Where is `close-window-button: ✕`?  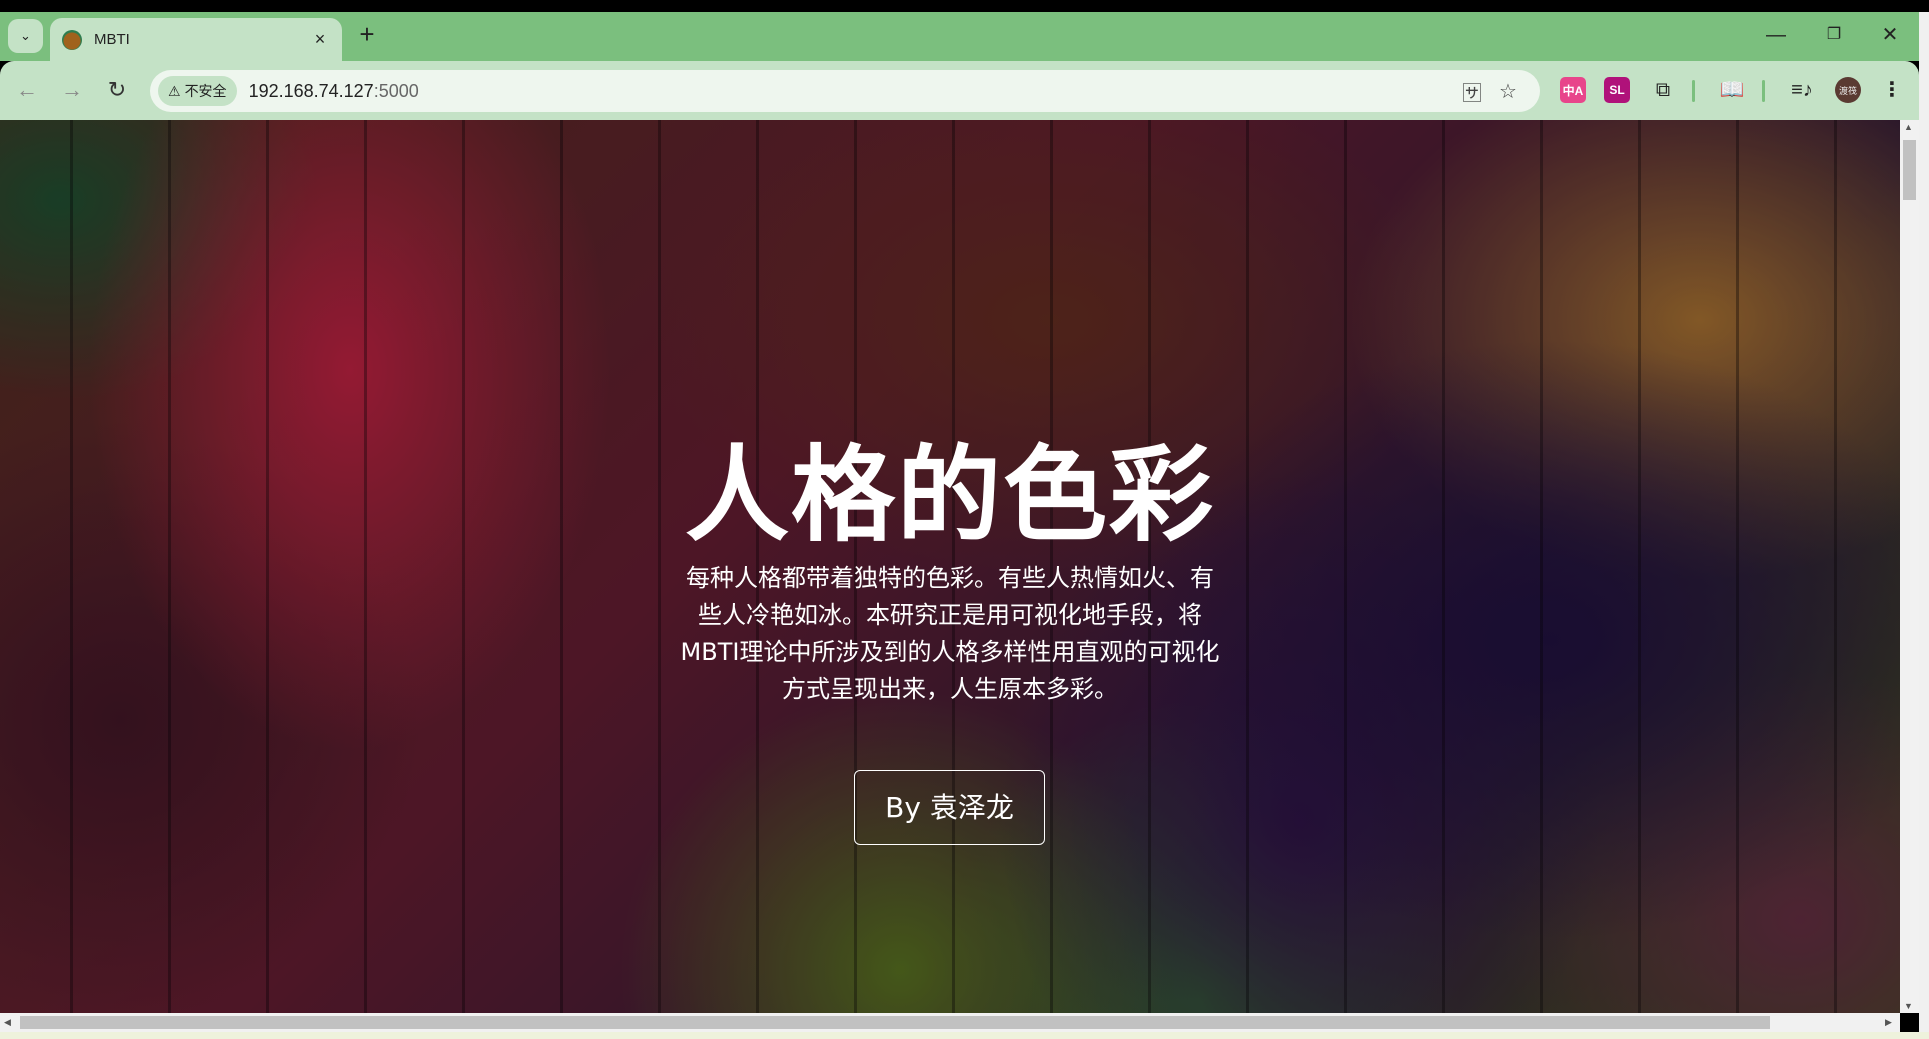
close-window-button: ✕ is located at coordinates (1890, 35).